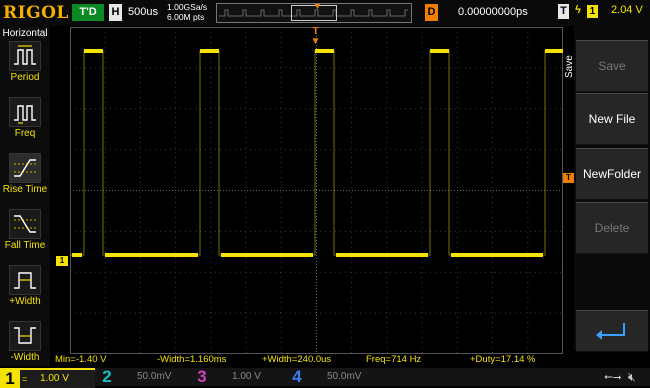 The image size is (650, 388). I want to click on ch1-ground-marker: 1, so click(62, 261).